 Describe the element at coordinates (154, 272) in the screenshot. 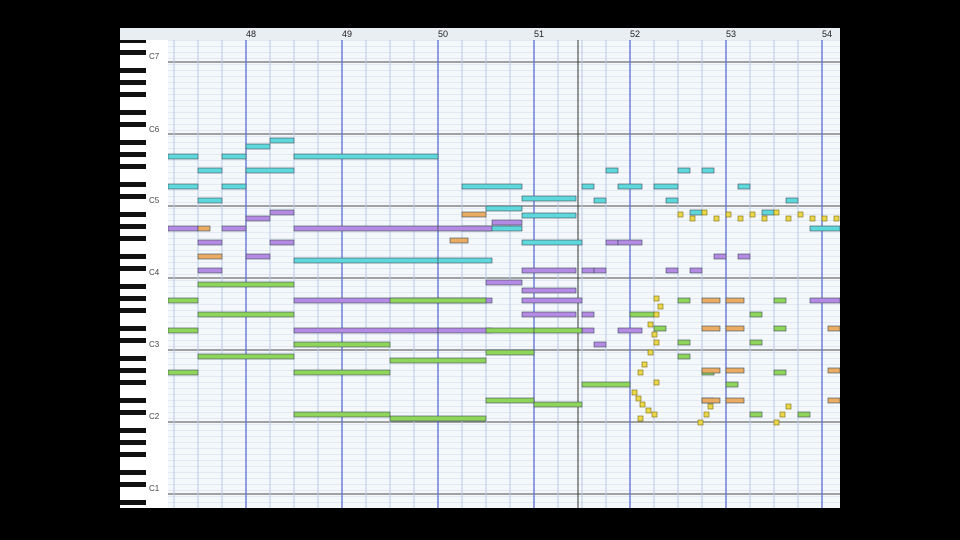

I see `octave-label-c4: C4` at that location.